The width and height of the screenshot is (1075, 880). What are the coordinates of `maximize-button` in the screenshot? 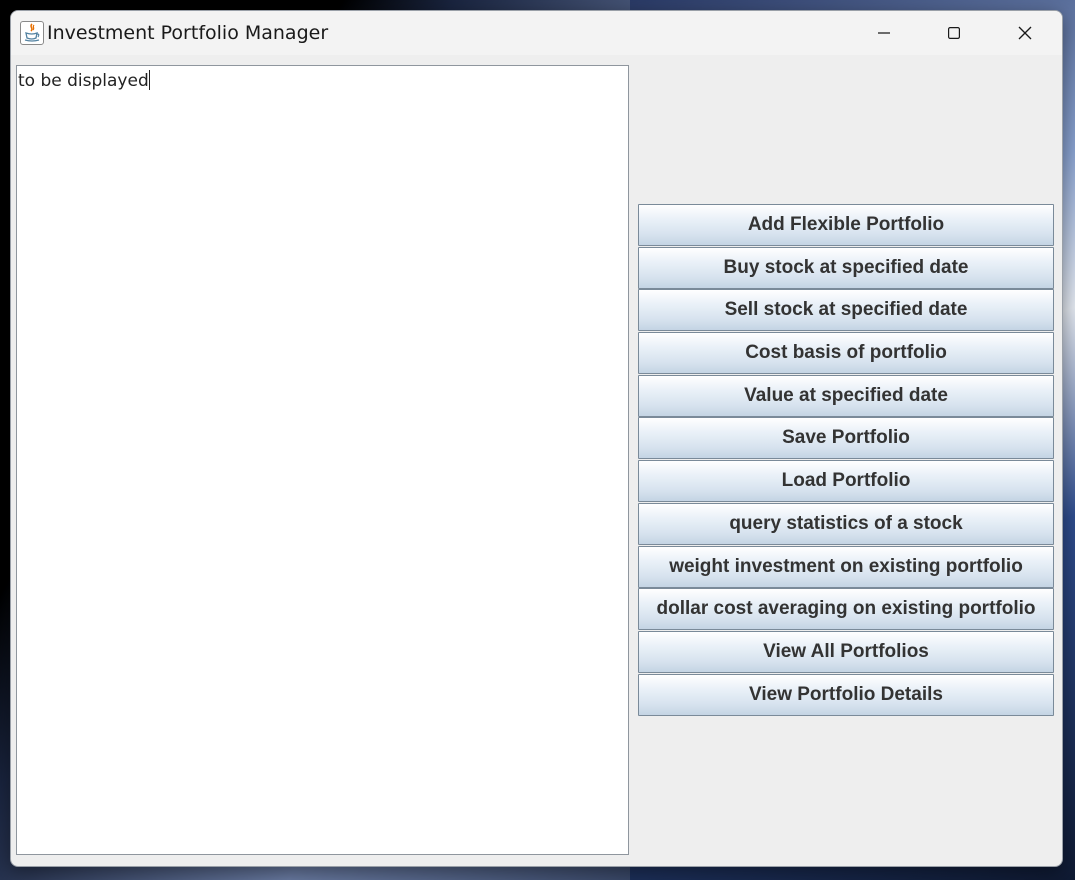 It's located at (954, 33).